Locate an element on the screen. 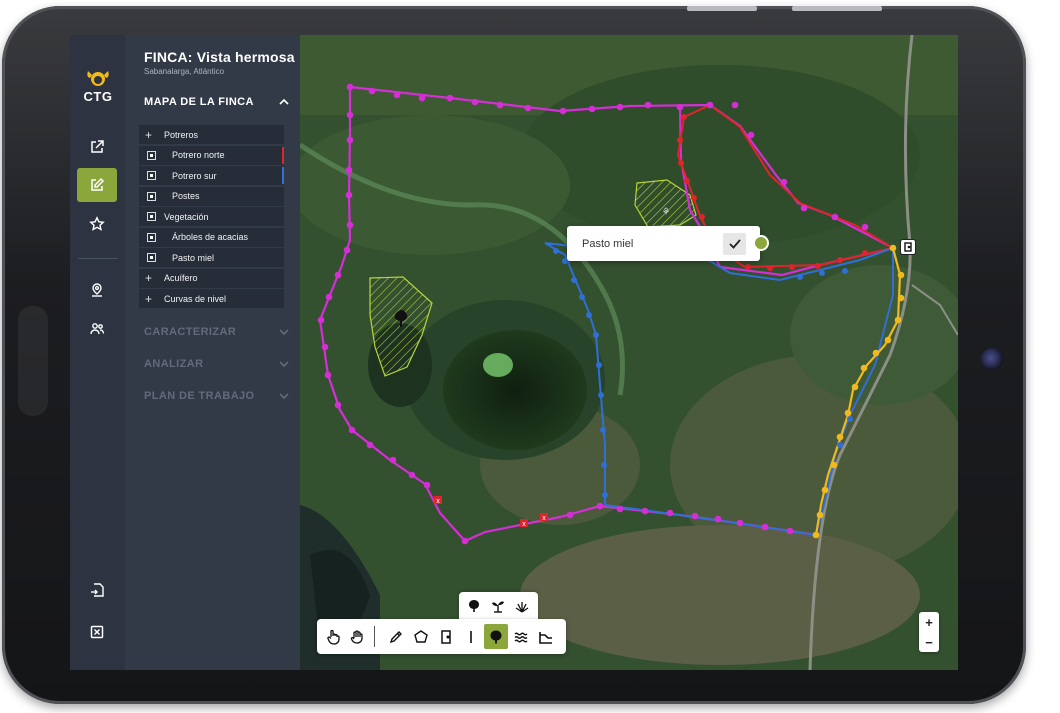  layer-popup: Pasto miel is located at coordinates (668, 243).